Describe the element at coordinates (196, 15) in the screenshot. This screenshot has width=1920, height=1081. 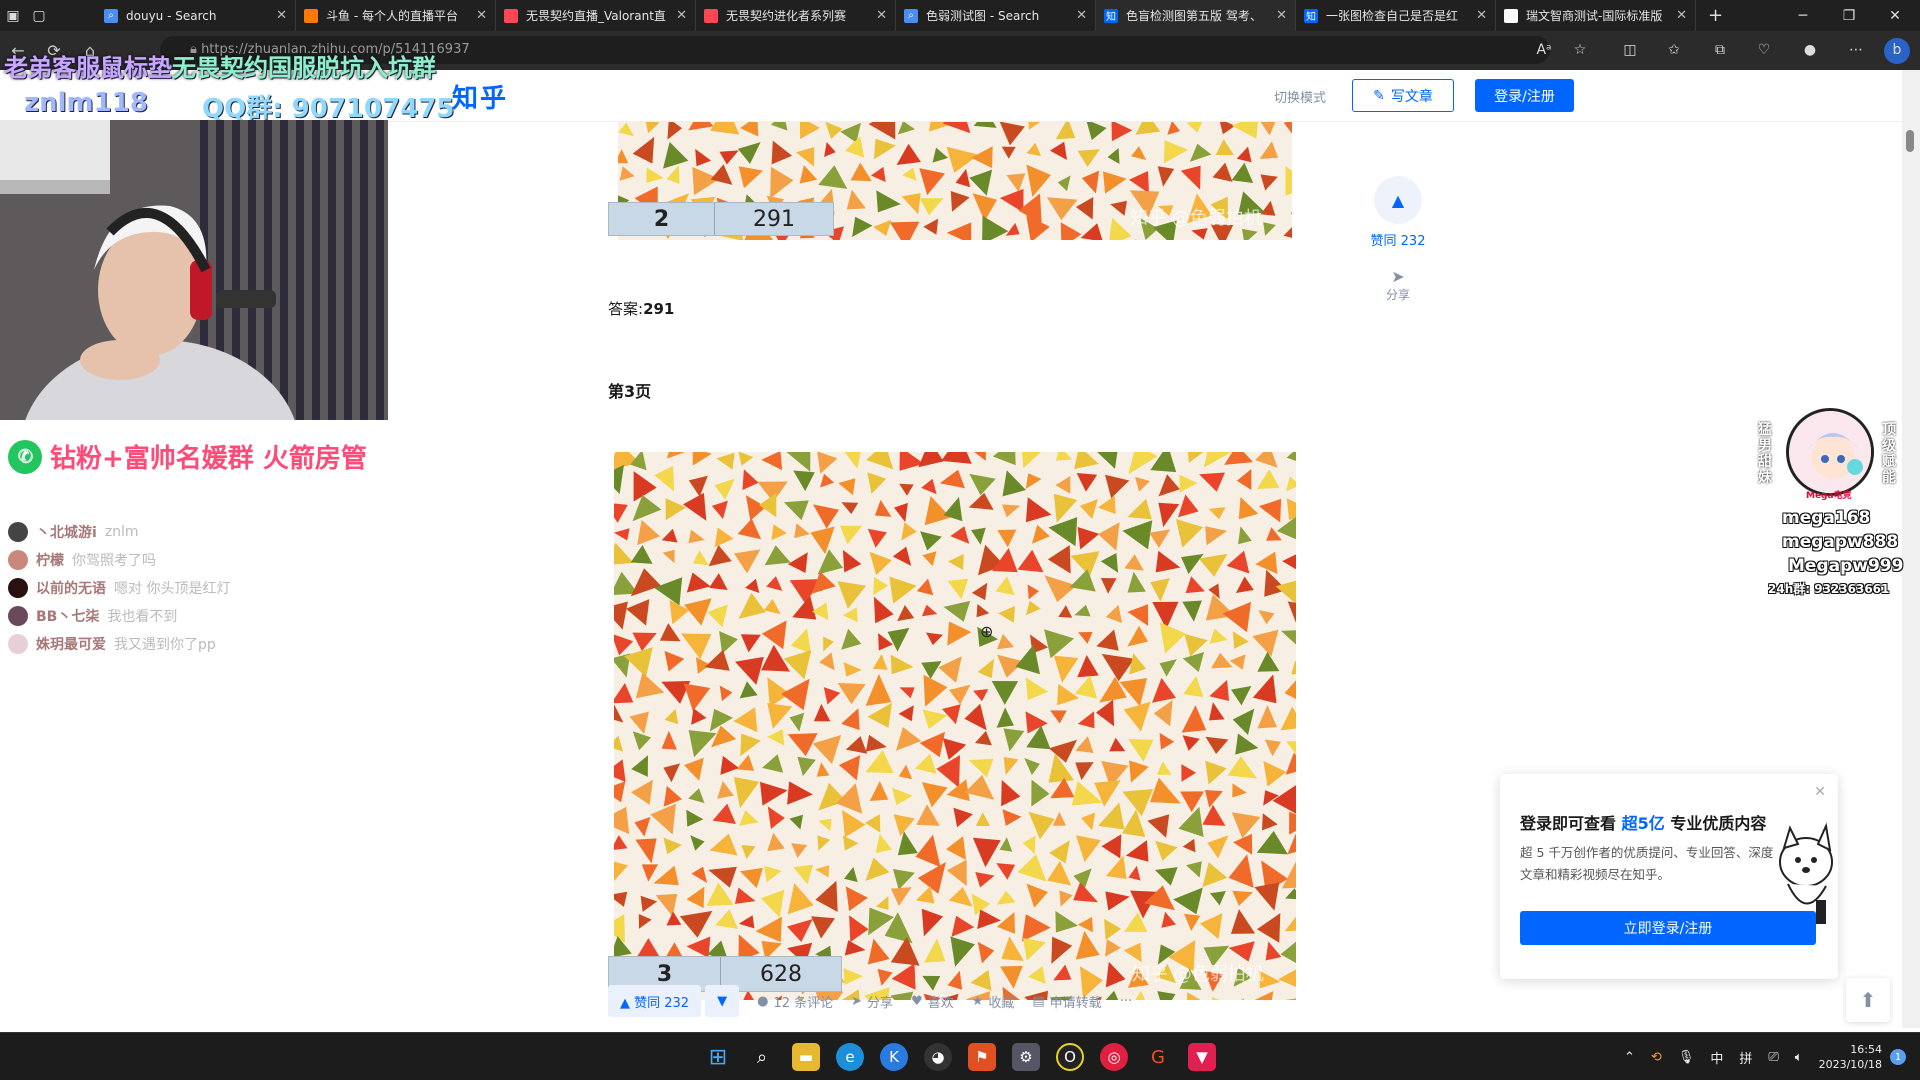
I see `browser-tab: ⌕ douyu - Search ✕` at that location.